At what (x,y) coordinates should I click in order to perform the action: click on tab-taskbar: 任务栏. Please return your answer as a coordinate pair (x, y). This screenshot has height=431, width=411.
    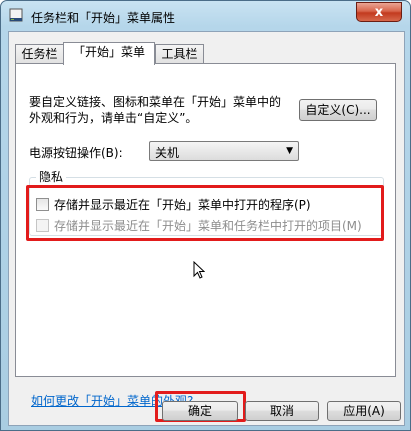
    Looking at the image, I should click on (39, 54).